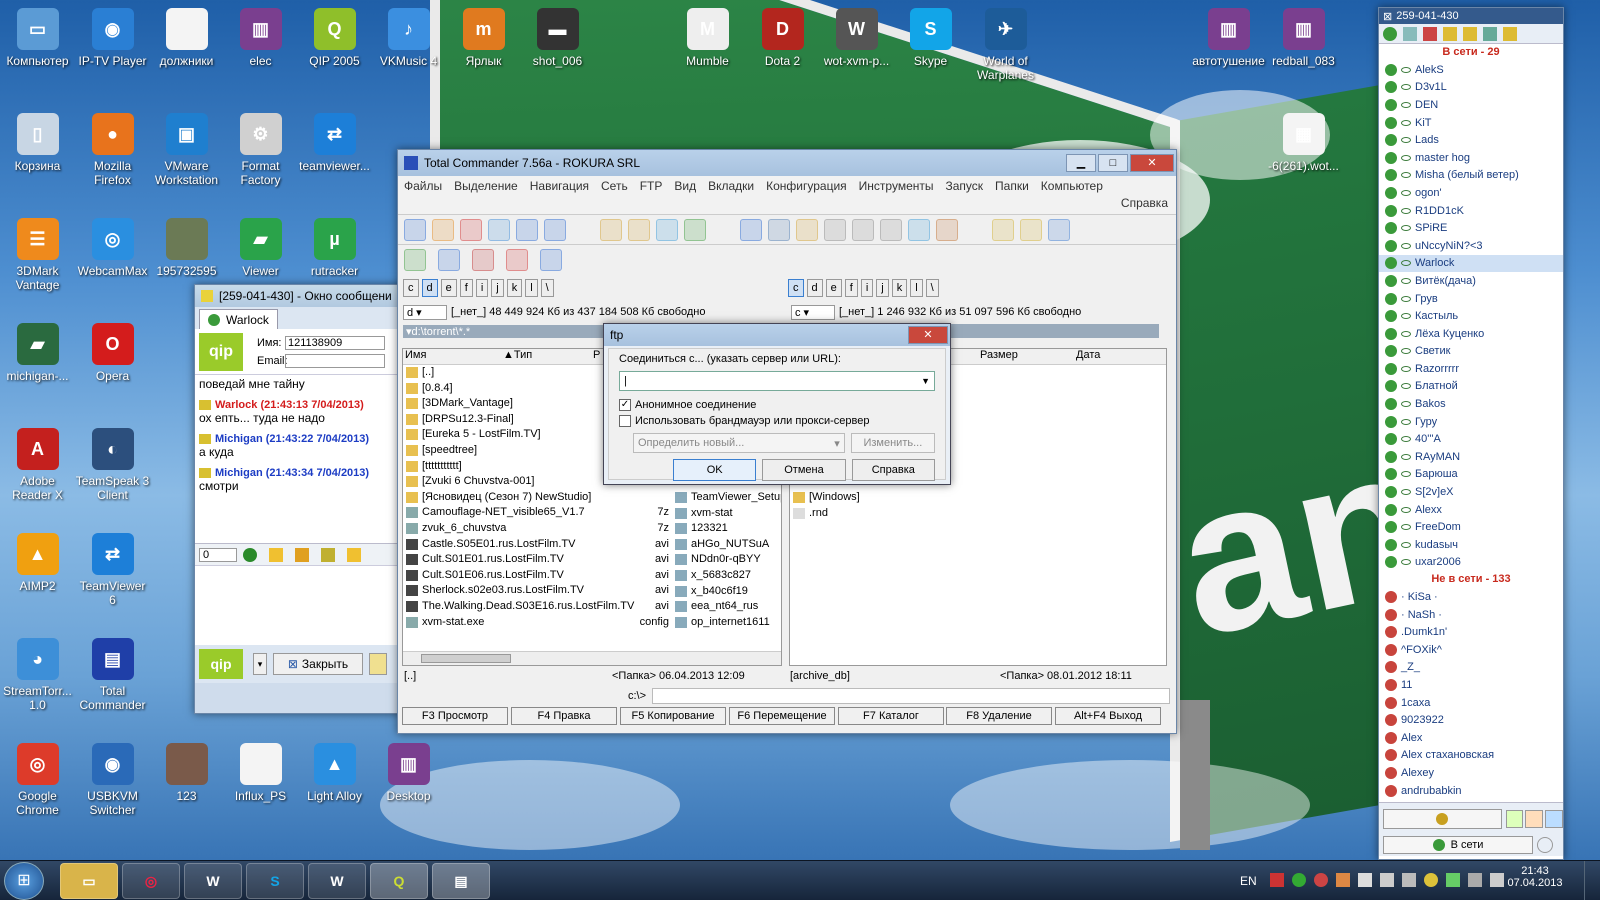  I want to click on status-button: В сети, so click(1458, 845).